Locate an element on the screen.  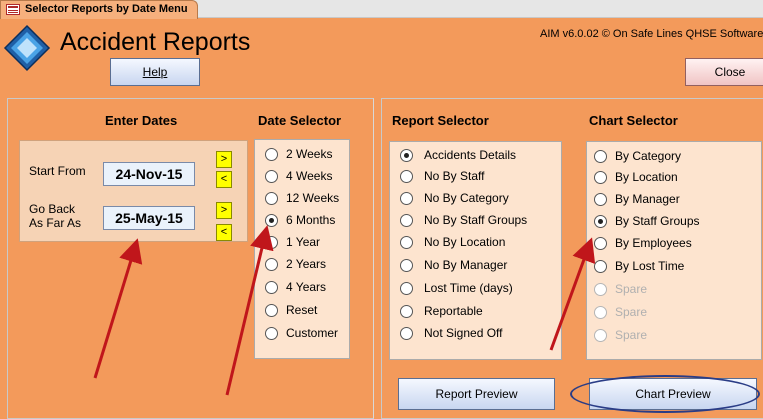
as-far-as-label: As Far As is located at coordinates (55, 223).